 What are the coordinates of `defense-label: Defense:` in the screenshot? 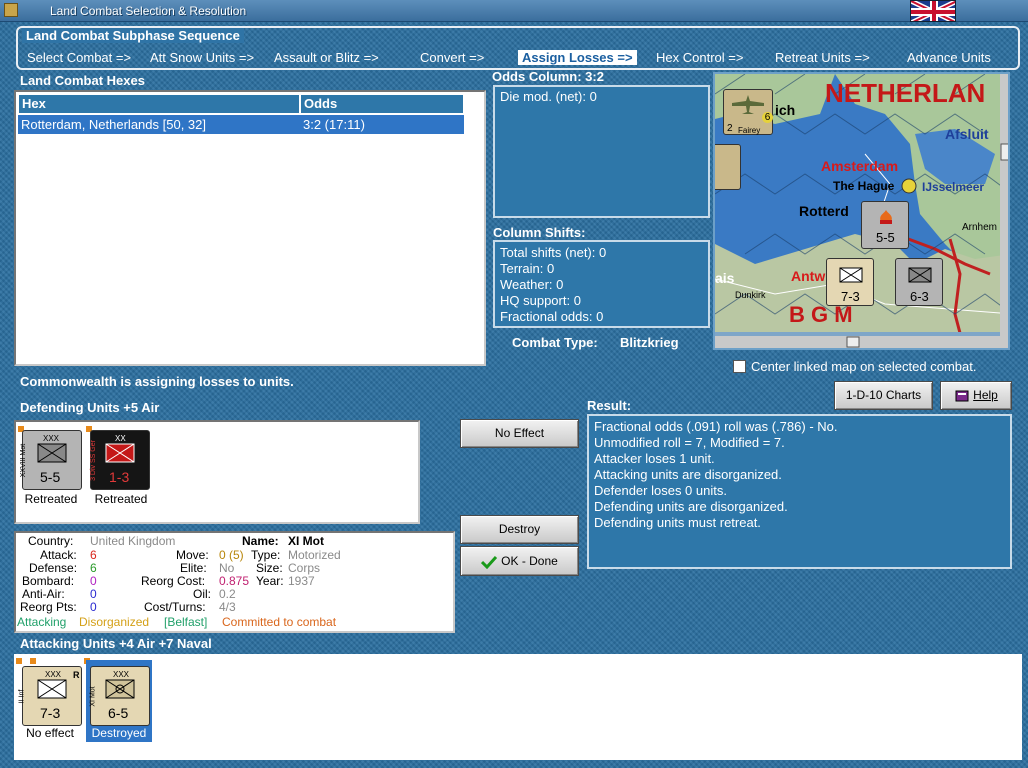 It's located at (53, 568).